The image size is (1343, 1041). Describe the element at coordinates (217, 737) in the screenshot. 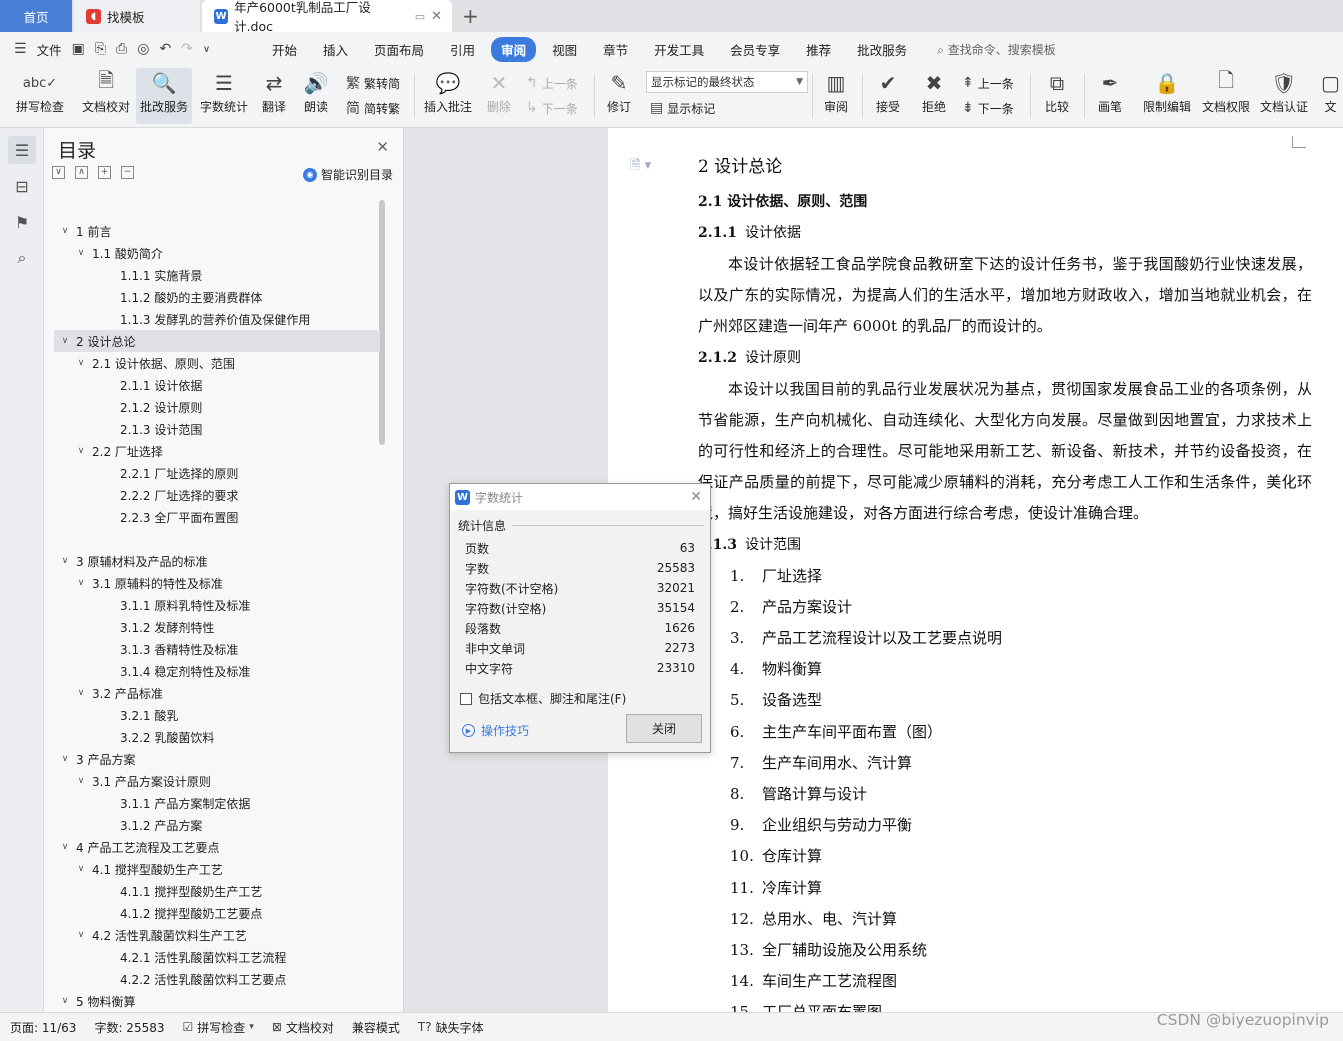

I see `toc-item: 3.2.2 乳酸菌饮料` at that location.